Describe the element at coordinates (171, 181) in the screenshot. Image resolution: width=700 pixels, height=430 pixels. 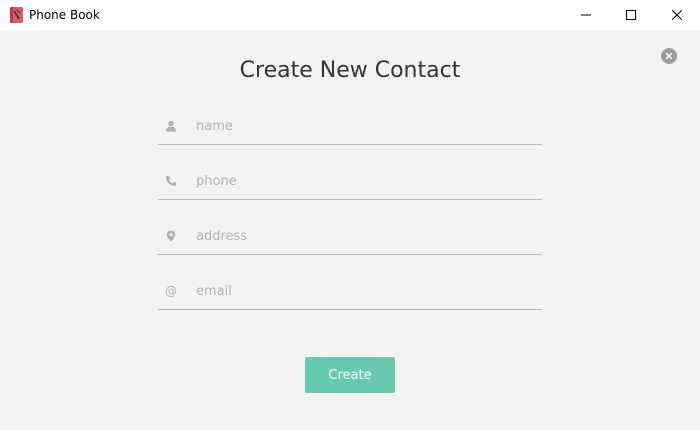
I see `phone-icon` at that location.